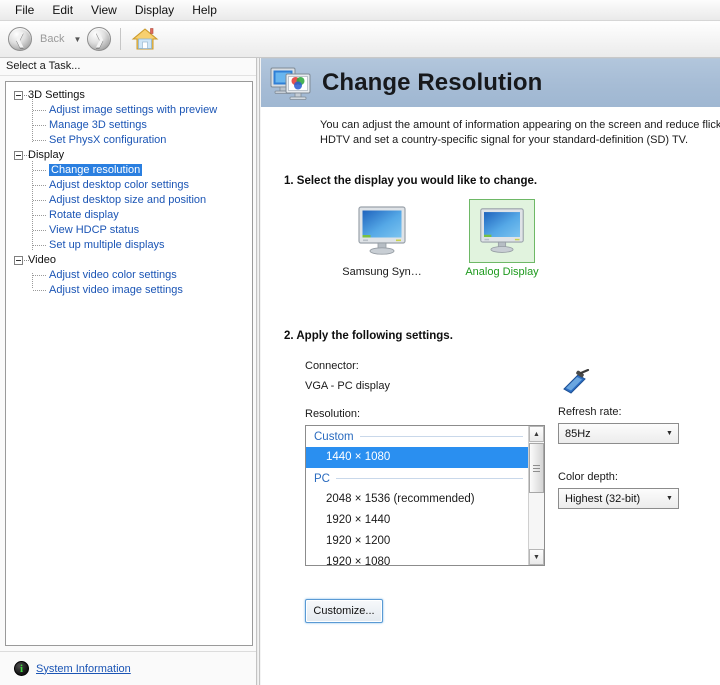 This screenshot has width=720, height=685. I want to click on color-depth-dropdown: Highest (32-bit) ▼, so click(618, 498).